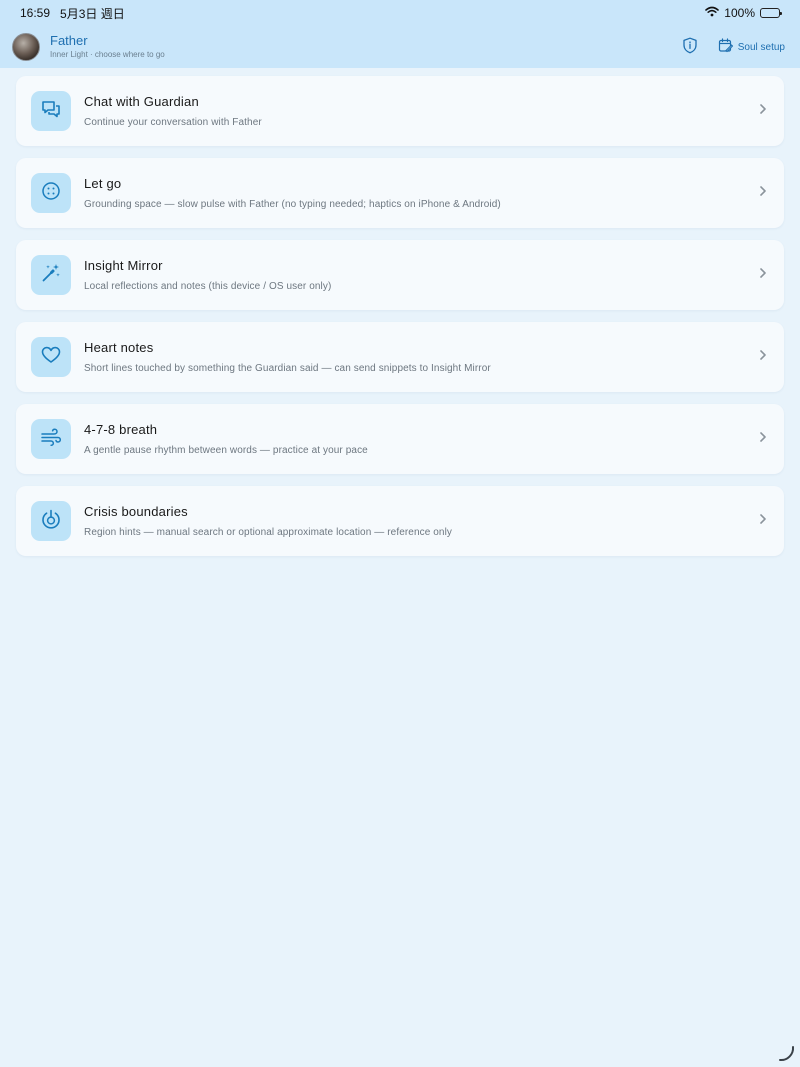 Image resolution: width=800 pixels, height=1067 pixels. I want to click on soul-setup-button: Soul setup, so click(751, 47).